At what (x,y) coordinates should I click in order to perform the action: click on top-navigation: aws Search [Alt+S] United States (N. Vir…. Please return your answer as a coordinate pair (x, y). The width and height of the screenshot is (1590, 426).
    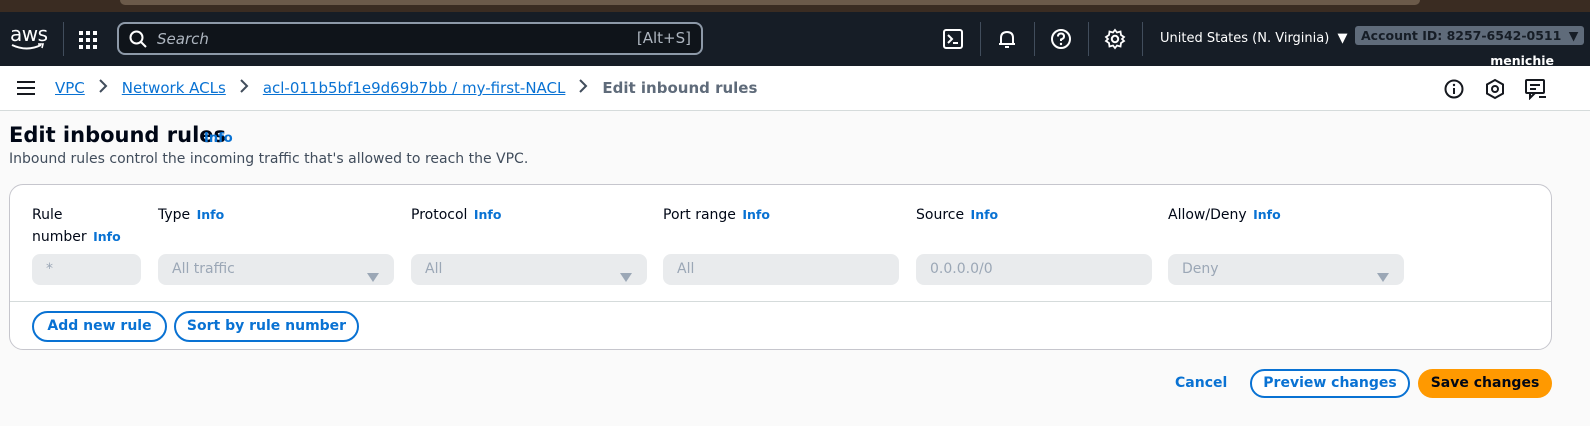
    Looking at the image, I should click on (795, 40).